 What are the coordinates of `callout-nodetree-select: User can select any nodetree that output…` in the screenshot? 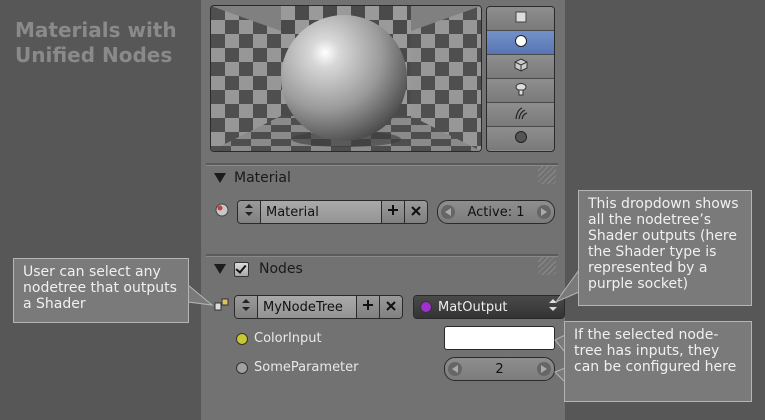 It's located at (101, 290).